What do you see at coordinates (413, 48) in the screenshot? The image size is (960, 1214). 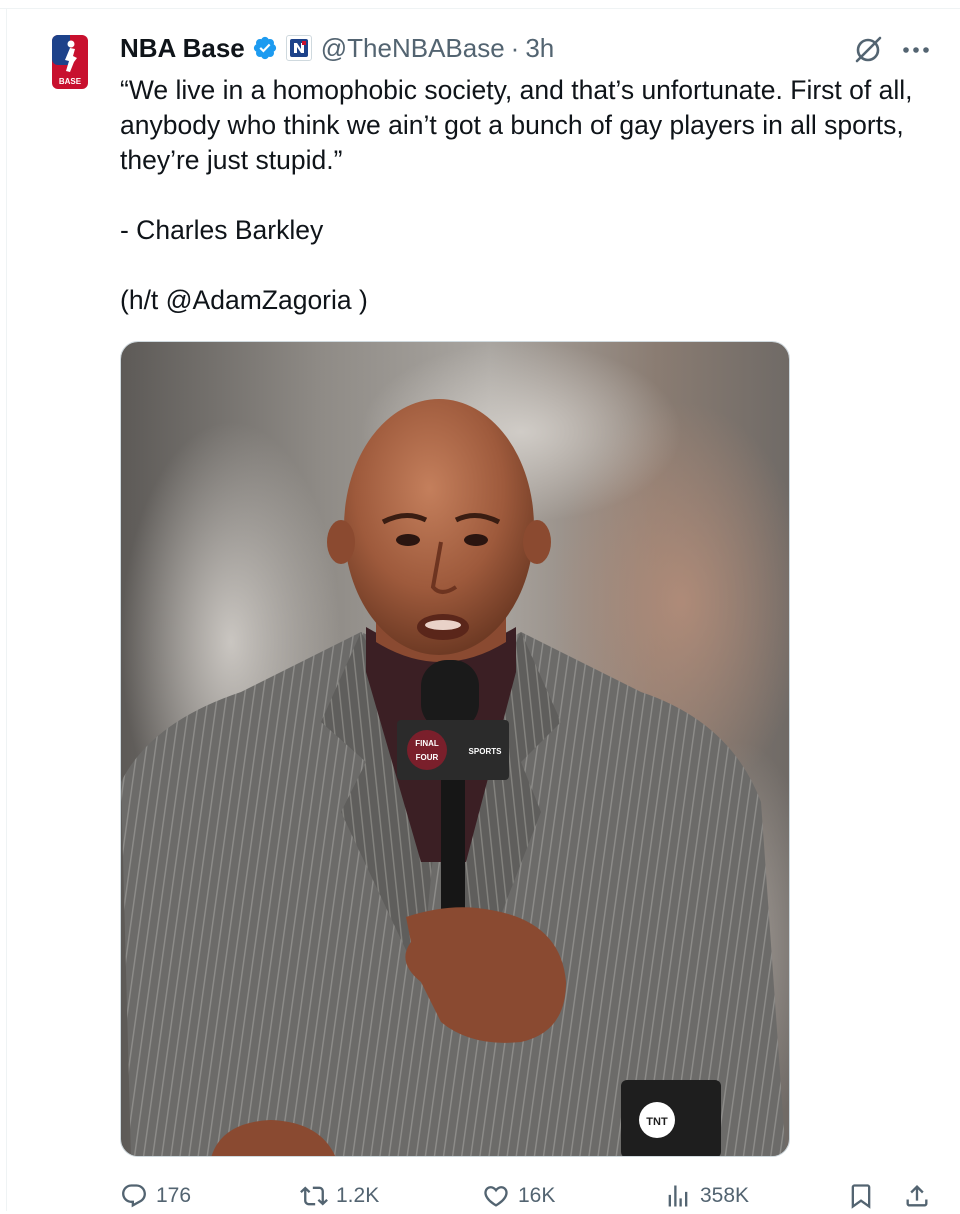 I see `author-handle: @TheNBABase` at bounding box center [413, 48].